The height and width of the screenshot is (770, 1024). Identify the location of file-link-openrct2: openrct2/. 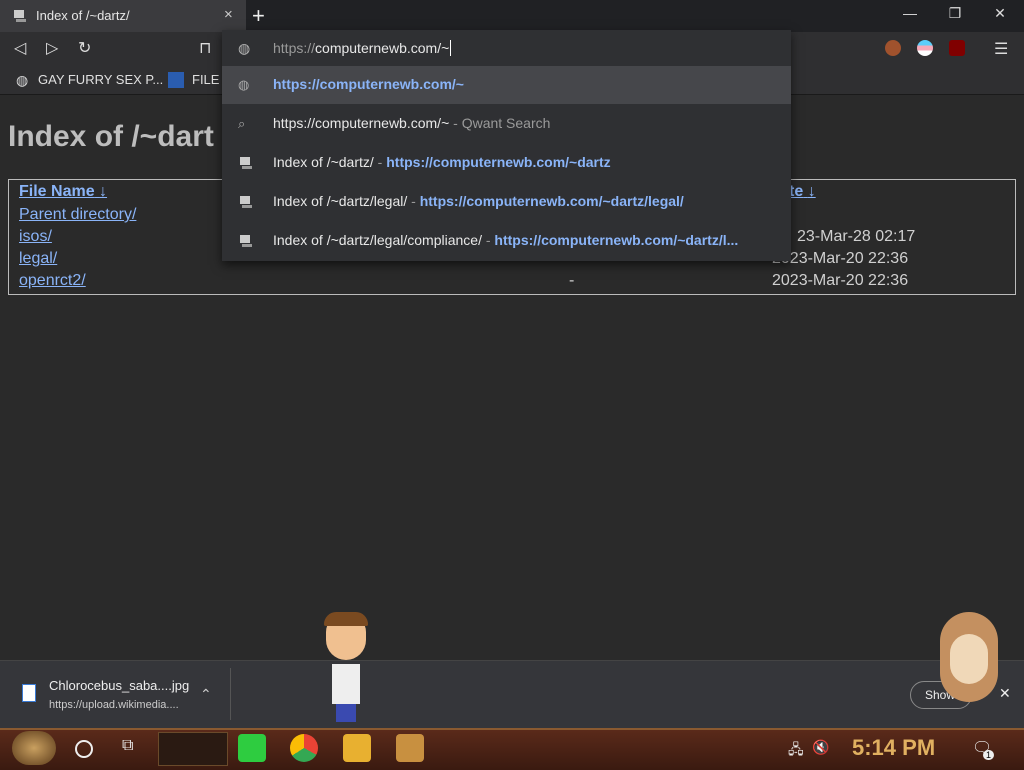
(52, 281).